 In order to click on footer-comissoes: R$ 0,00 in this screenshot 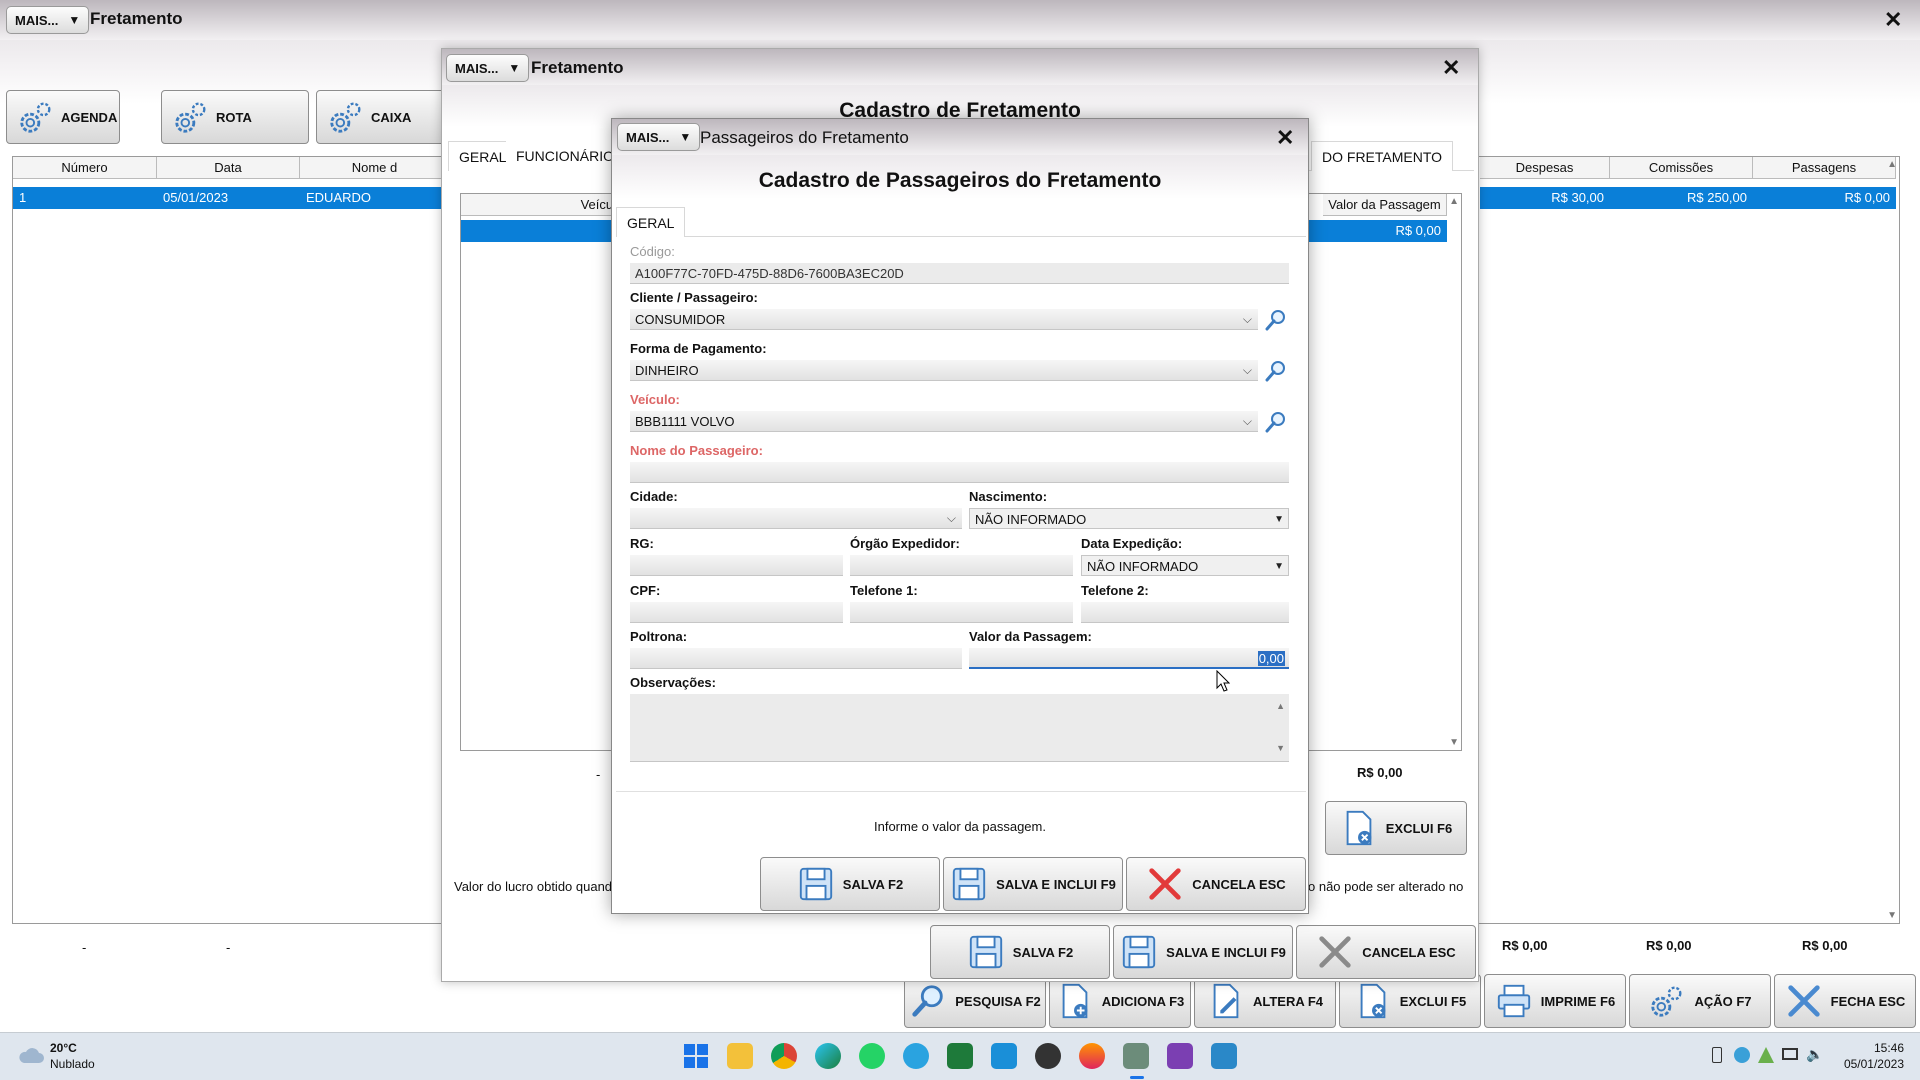, I will do `click(1669, 945)`.